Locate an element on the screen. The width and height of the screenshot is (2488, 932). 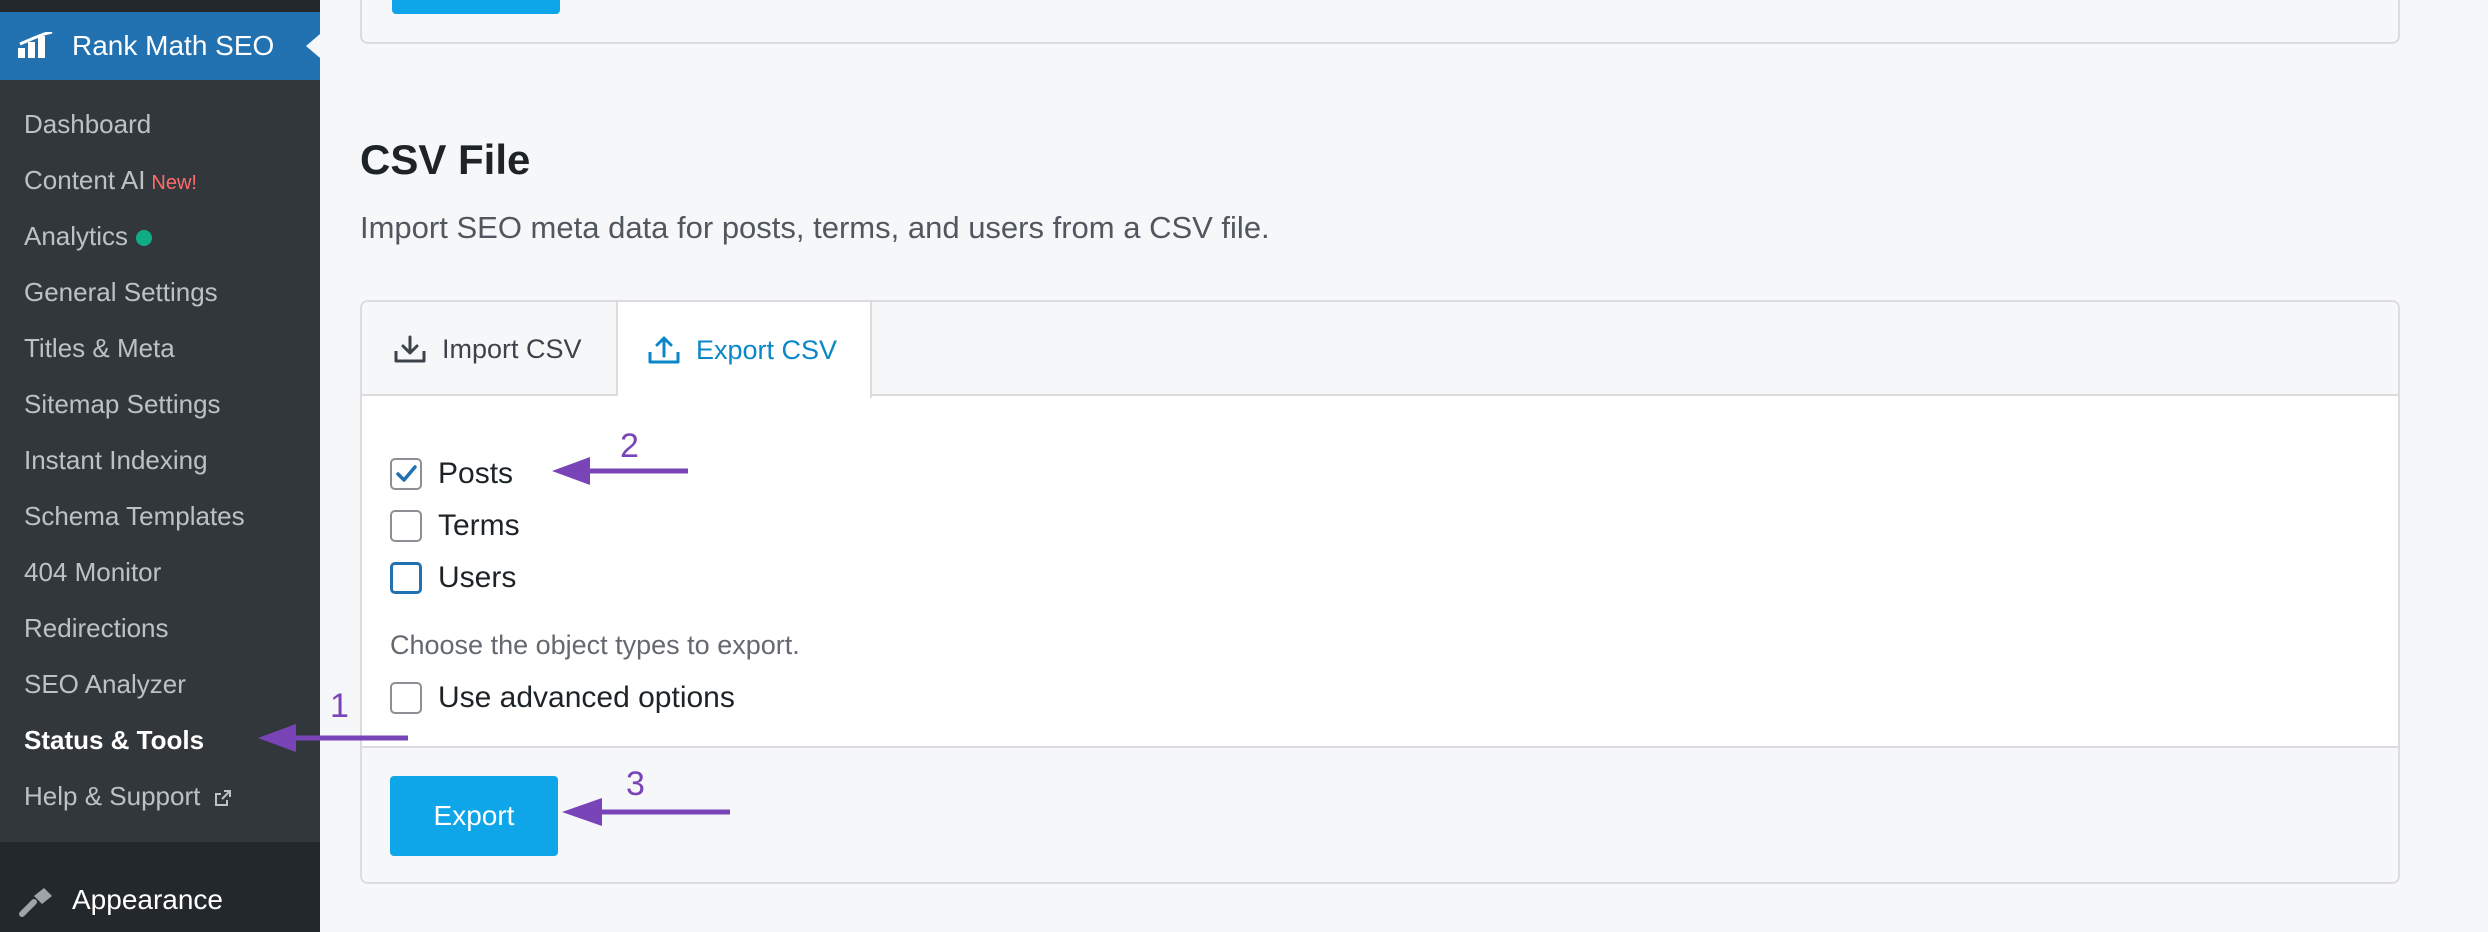
sidebar-item-label: 404 Monitor is located at coordinates (93, 572).